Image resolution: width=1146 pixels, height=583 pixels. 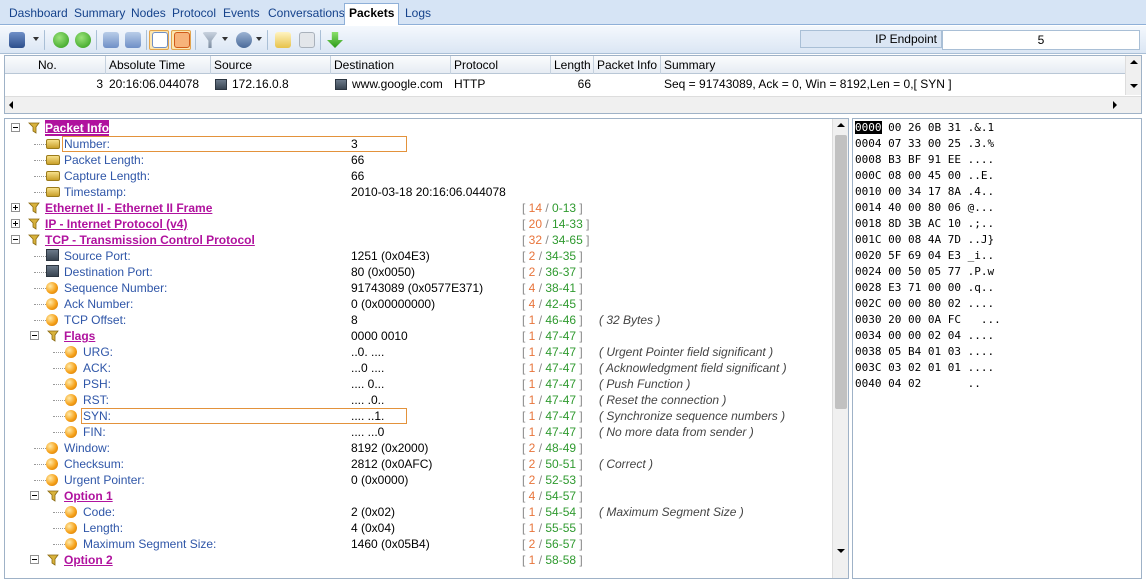 What do you see at coordinates (194, 14) in the screenshot?
I see `tab-protocol: Protocol` at bounding box center [194, 14].